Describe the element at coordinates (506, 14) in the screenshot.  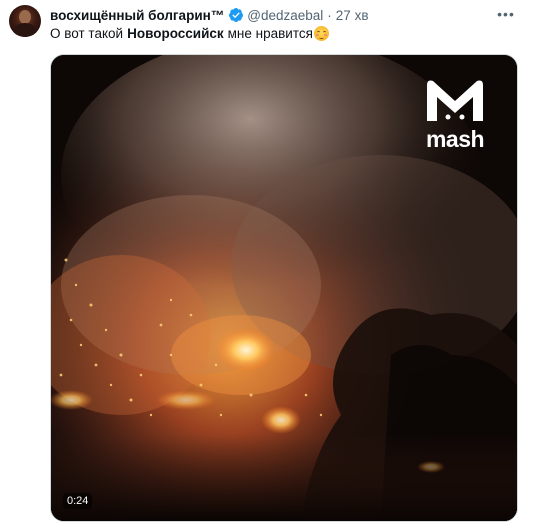
I see `more-options-icon: •••` at that location.